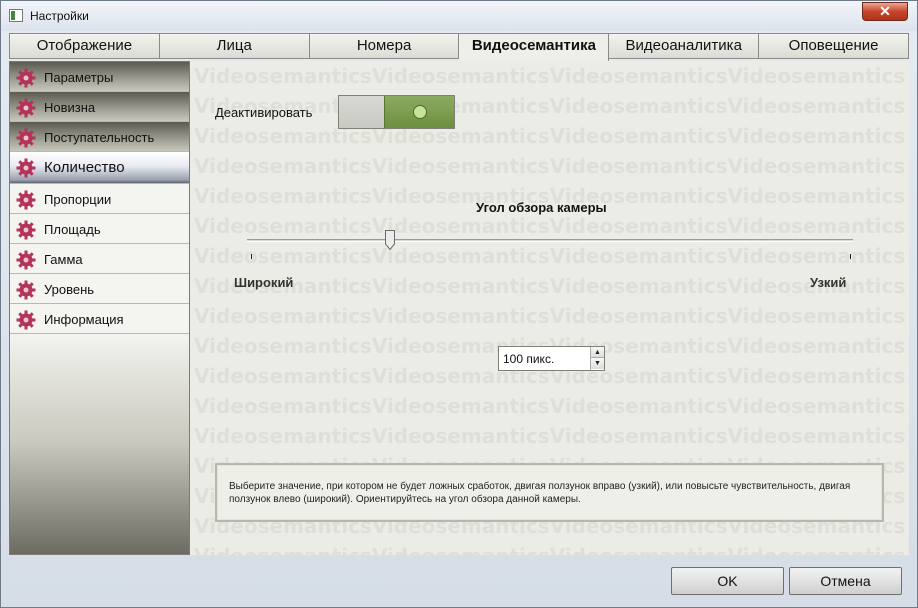  I want to click on app-icon, so click(16, 15).